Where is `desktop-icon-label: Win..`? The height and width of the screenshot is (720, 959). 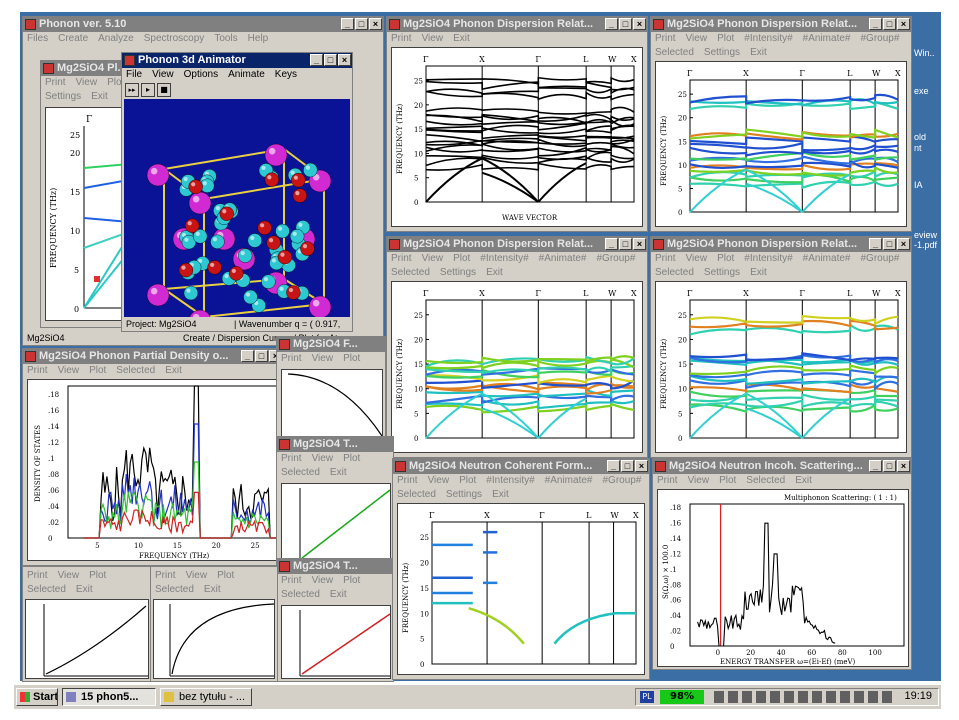
desktop-icon-label: Win.. is located at coordinates (924, 53).